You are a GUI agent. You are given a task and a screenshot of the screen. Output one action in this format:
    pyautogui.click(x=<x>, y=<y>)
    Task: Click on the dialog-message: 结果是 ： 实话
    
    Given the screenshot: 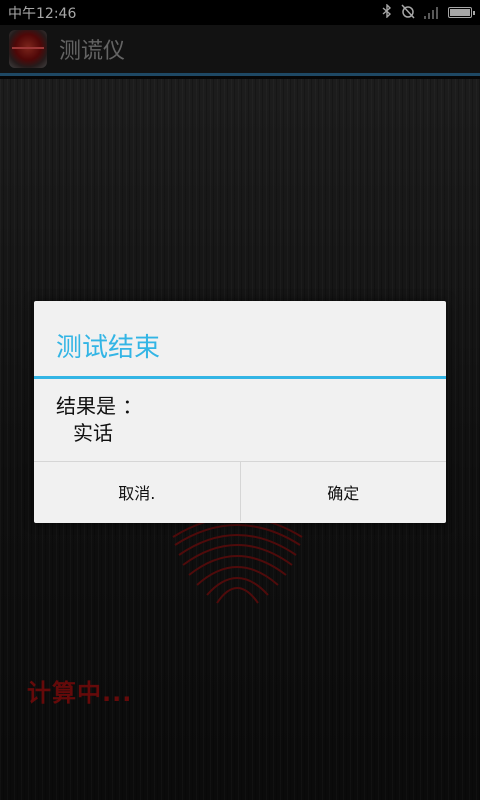 What is the action you would take?
    pyautogui.click(x=240, y=420)
    